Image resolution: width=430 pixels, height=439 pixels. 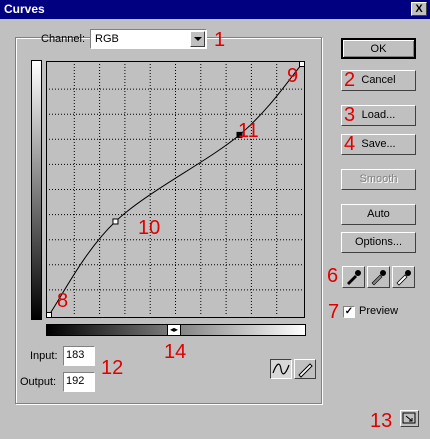 I want to click on gray-point-dropper-button, so click(x=378, y=277).